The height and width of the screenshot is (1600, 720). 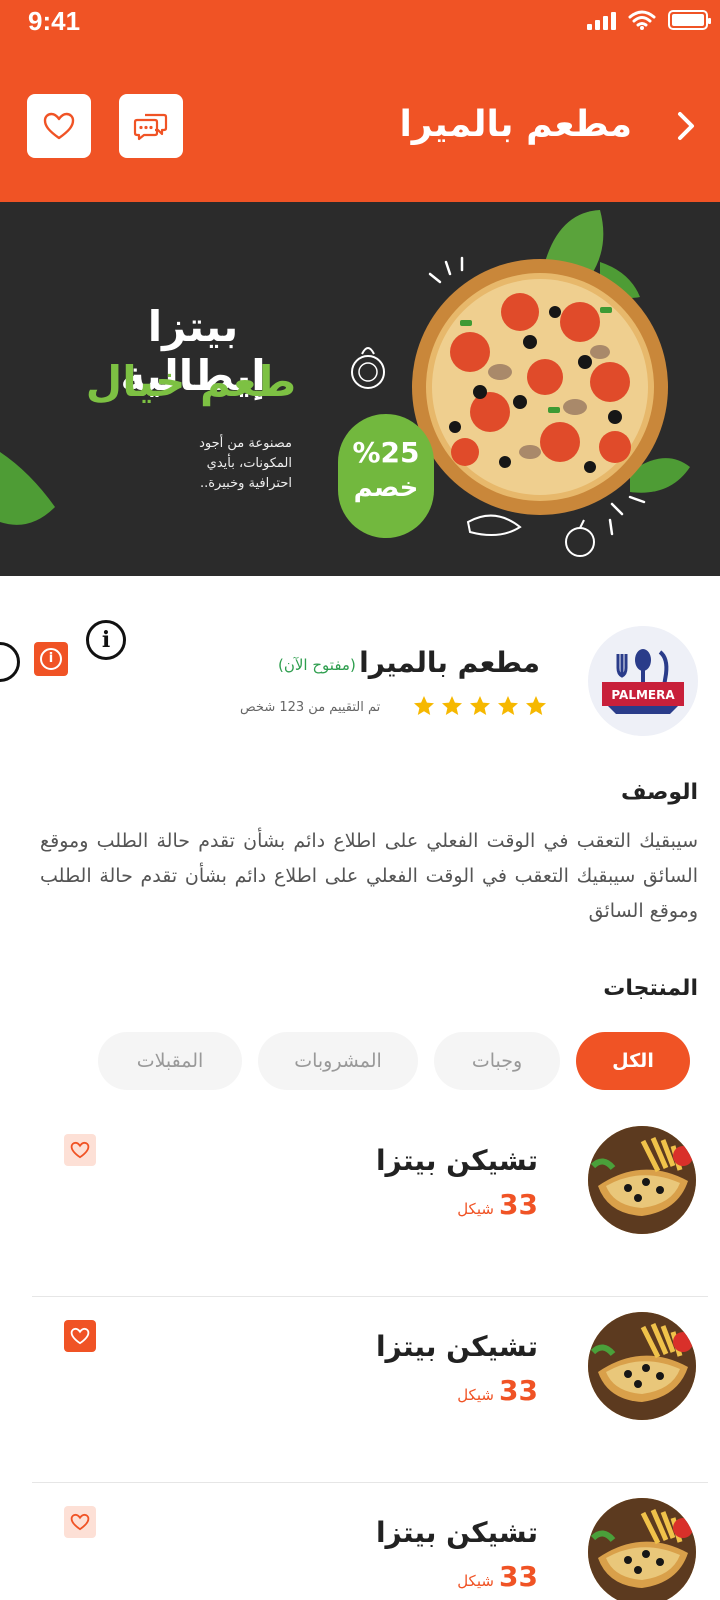 What do you see at coordinates (170, 1061) in the screenshot?
I see `tab-appetizers: المقبلات` at bounding box center [170, 1061].